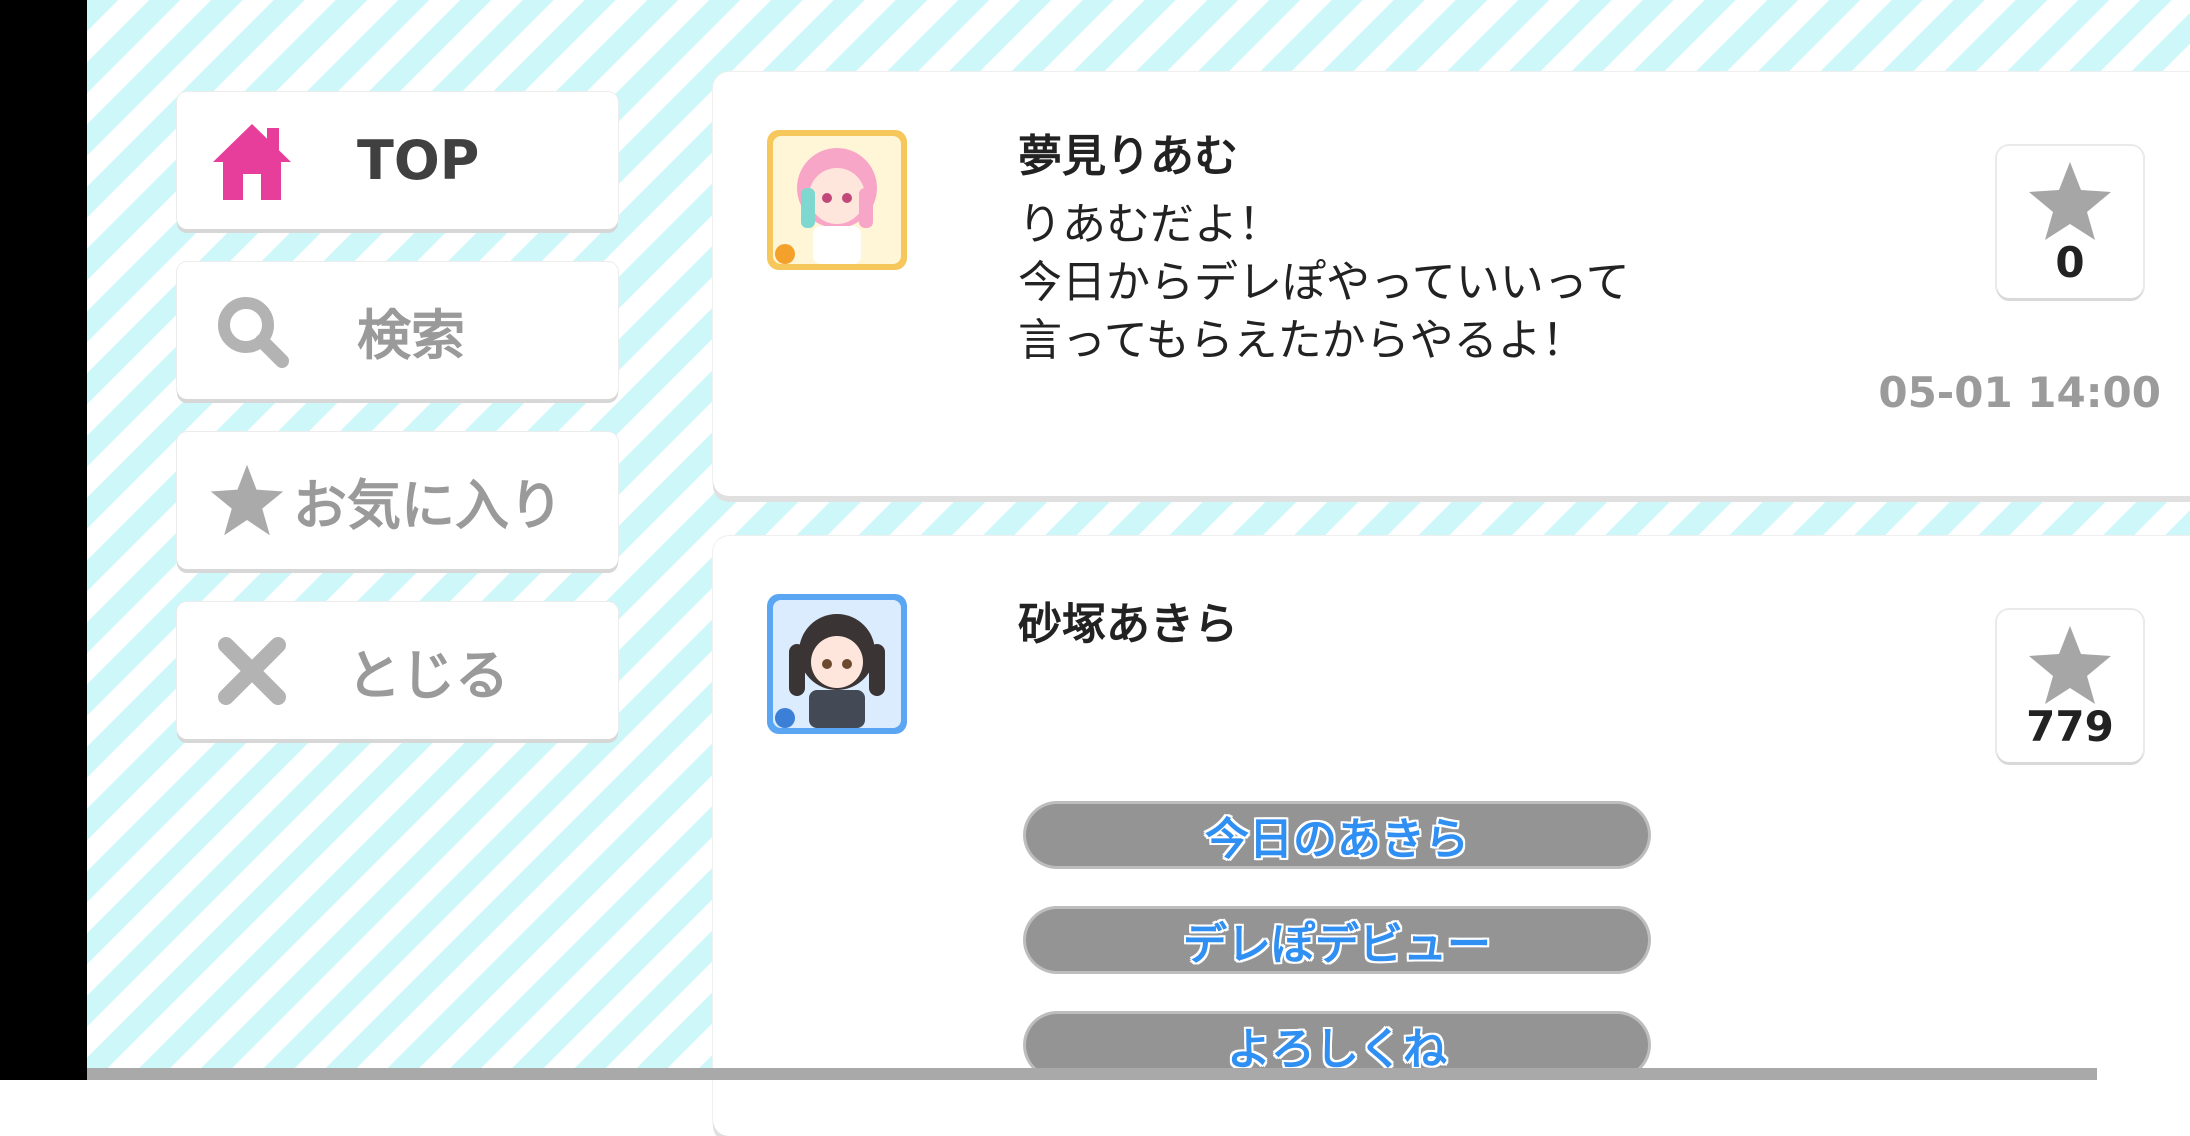  What do you see at coordinates (252, 331) in the screenshot?
I see `search-icon` at bounding box center [252, 331].